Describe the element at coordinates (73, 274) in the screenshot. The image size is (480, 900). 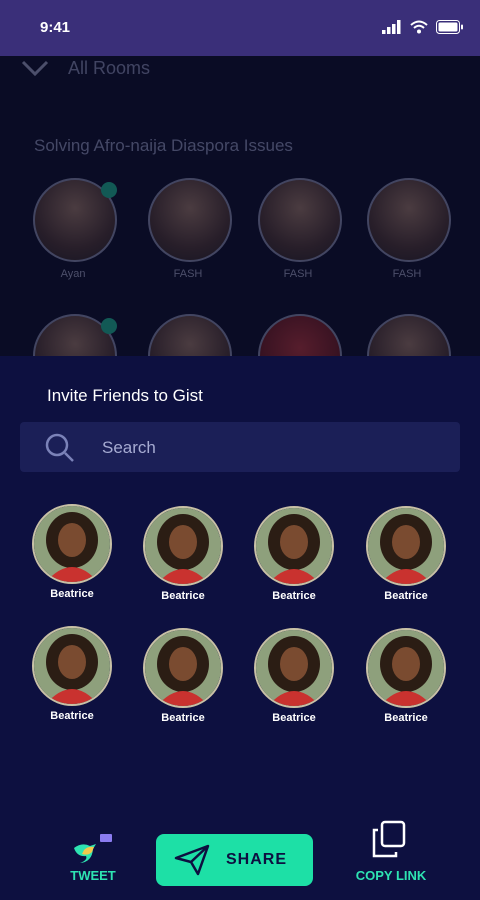
I see `speaker-name: Ayan` at that location.